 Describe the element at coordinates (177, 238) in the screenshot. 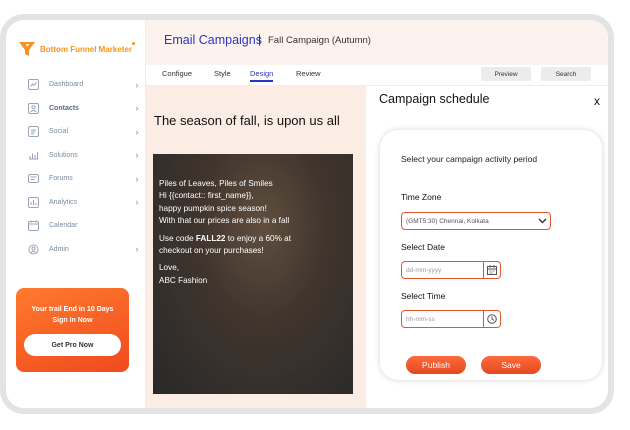

I see `email-text-segment: Use code` at that location.